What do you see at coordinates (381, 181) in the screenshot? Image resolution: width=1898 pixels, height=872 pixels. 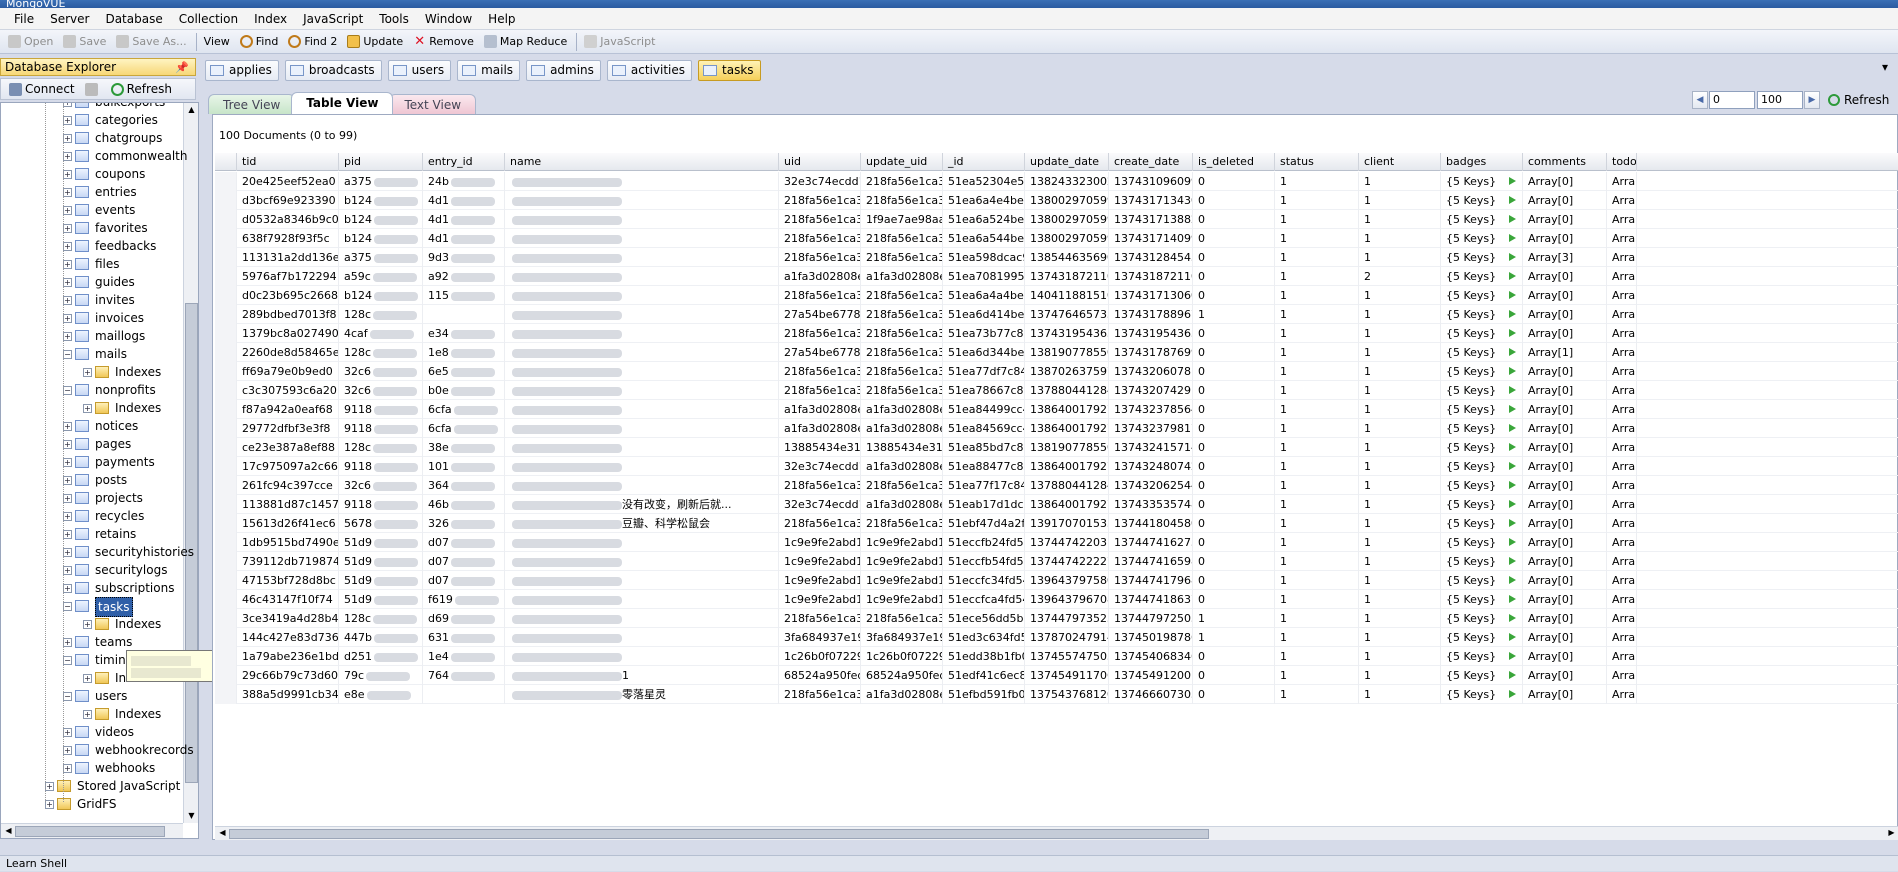 I see `cell-pid: a375` at bounding box center [381, 181].